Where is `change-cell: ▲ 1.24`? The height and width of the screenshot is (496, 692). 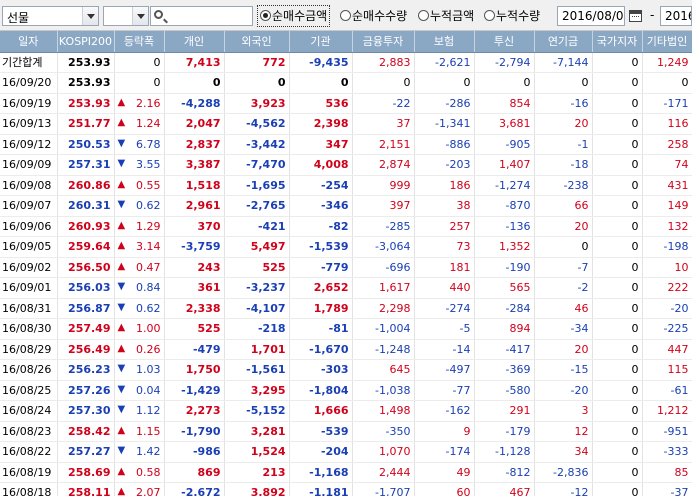 change-cell: ▲ 1.24 is located at coordinates (139, 124).